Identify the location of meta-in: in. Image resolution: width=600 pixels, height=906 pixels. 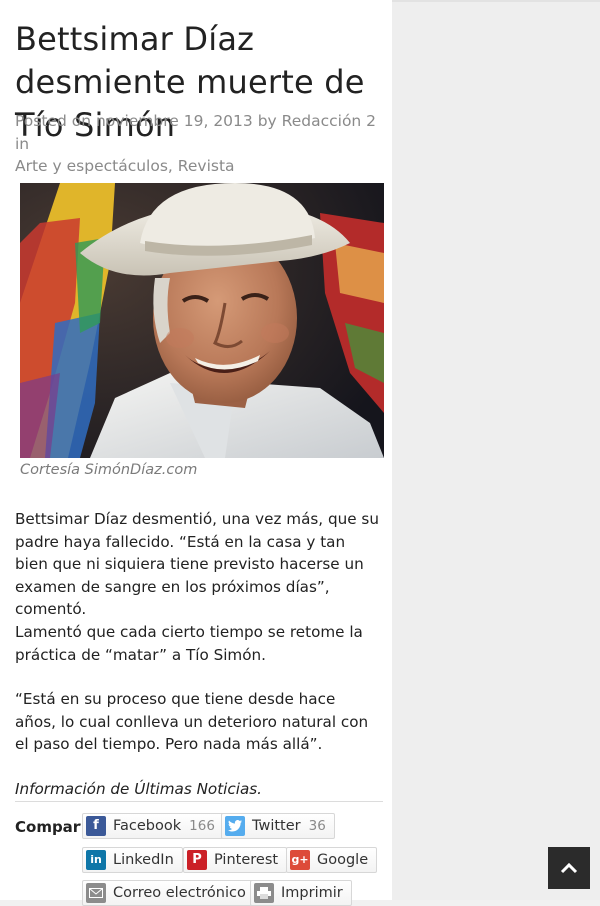
(22, 143).